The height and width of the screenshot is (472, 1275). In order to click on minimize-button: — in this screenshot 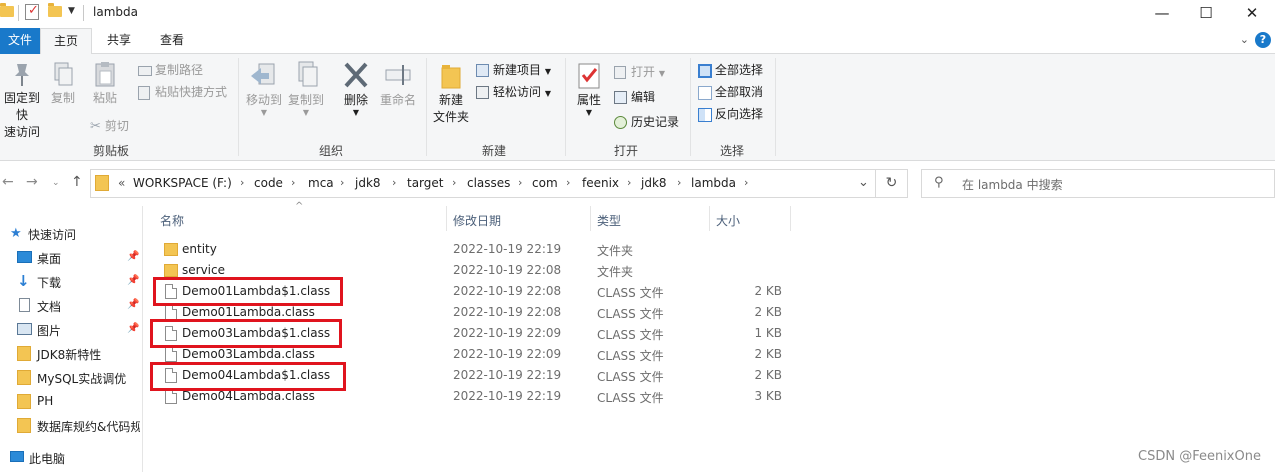, I will do `click(1162, 14)`.